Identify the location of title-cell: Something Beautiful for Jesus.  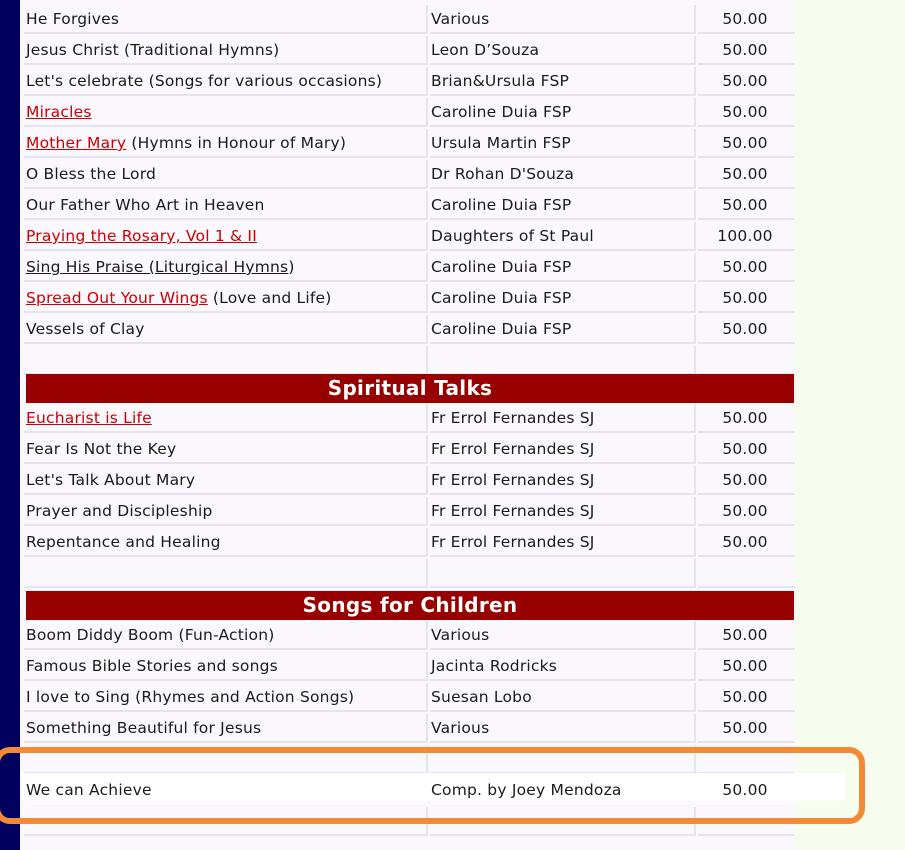
(226, 728).